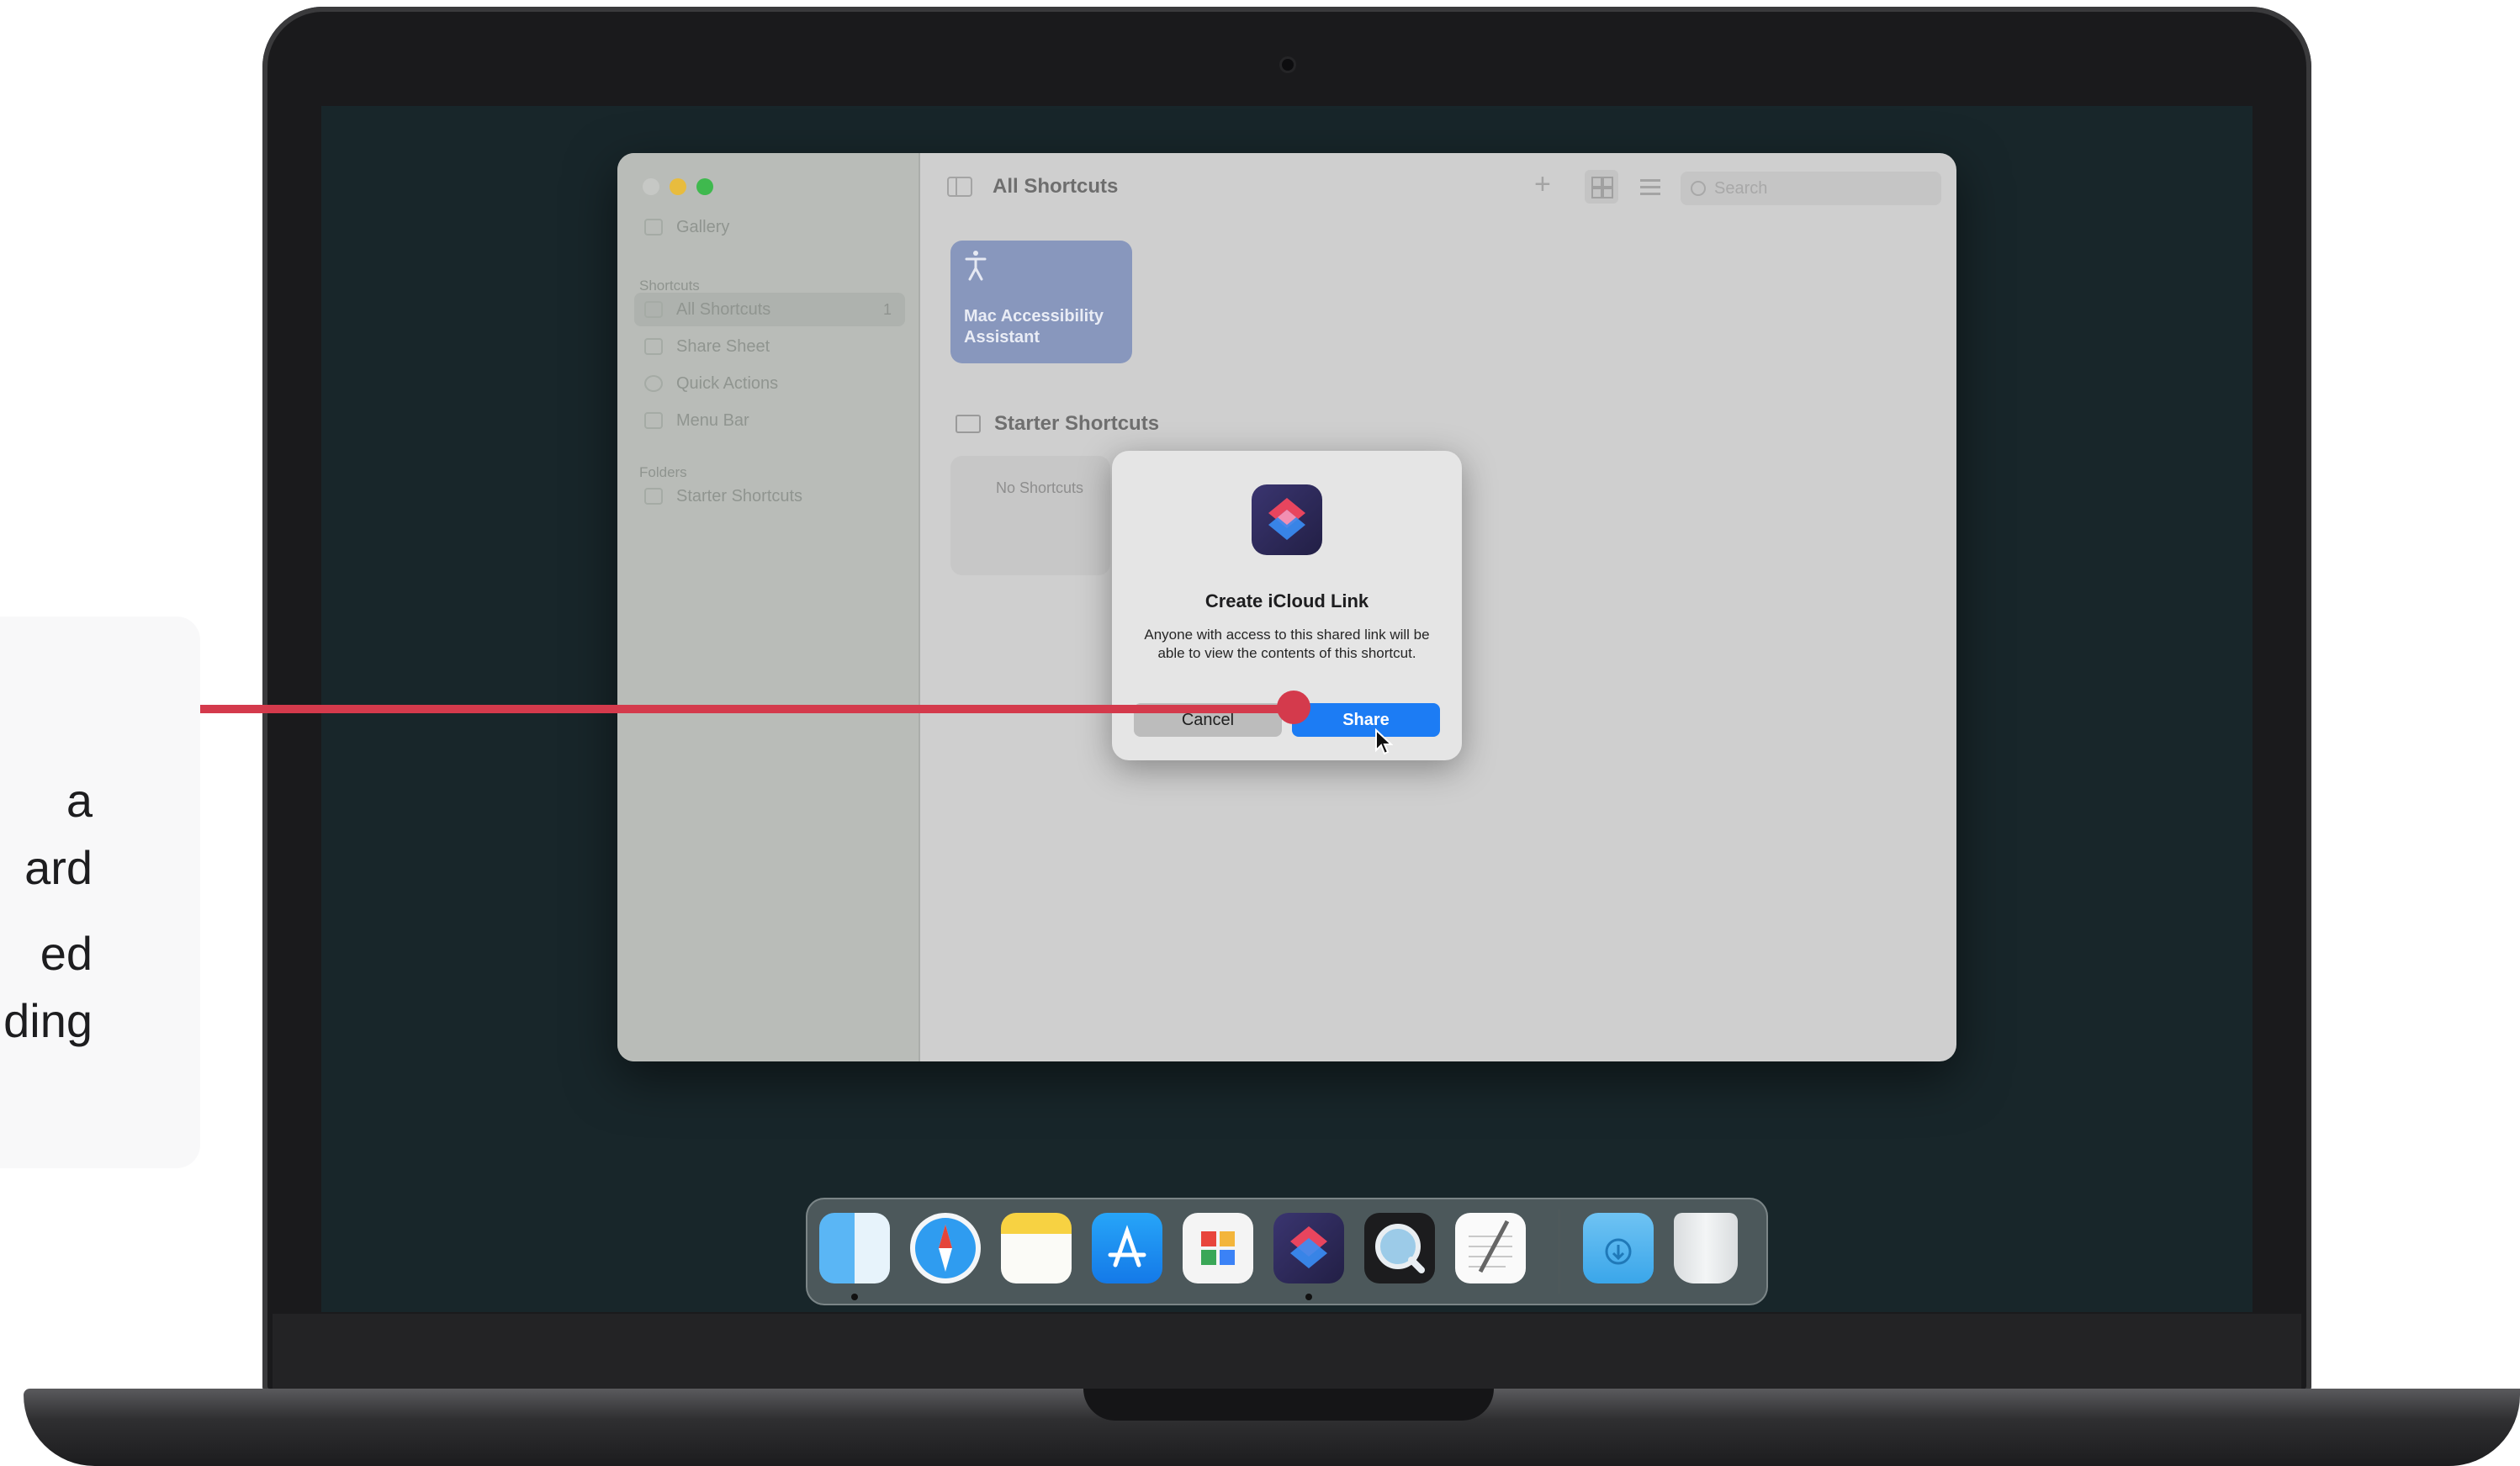 Image resolution: width=2520 pixels, height=1466 pixels. What do you see at coordinates (46, 987) in the screenshot?
I see `callout-text-bottom: ed ding` at bounding box center [46, 987].